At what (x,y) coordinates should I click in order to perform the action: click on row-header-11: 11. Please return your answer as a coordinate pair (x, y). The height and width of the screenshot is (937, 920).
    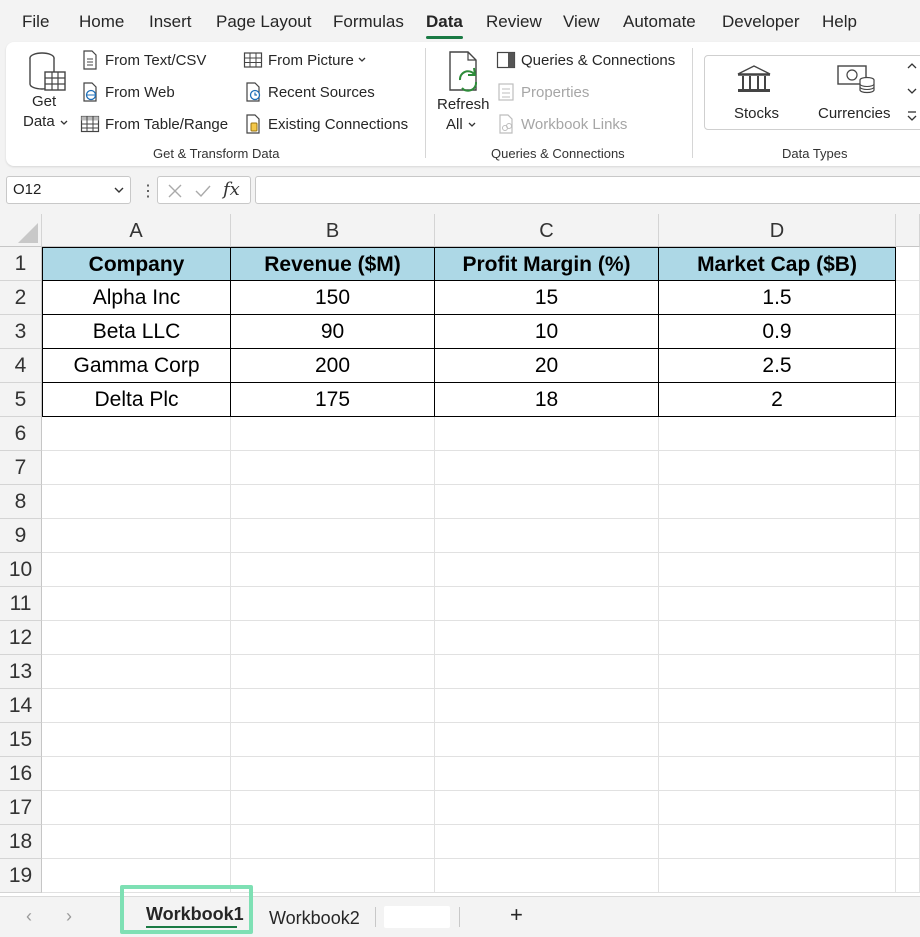
    Looking at the image, I should click on (21, 604).